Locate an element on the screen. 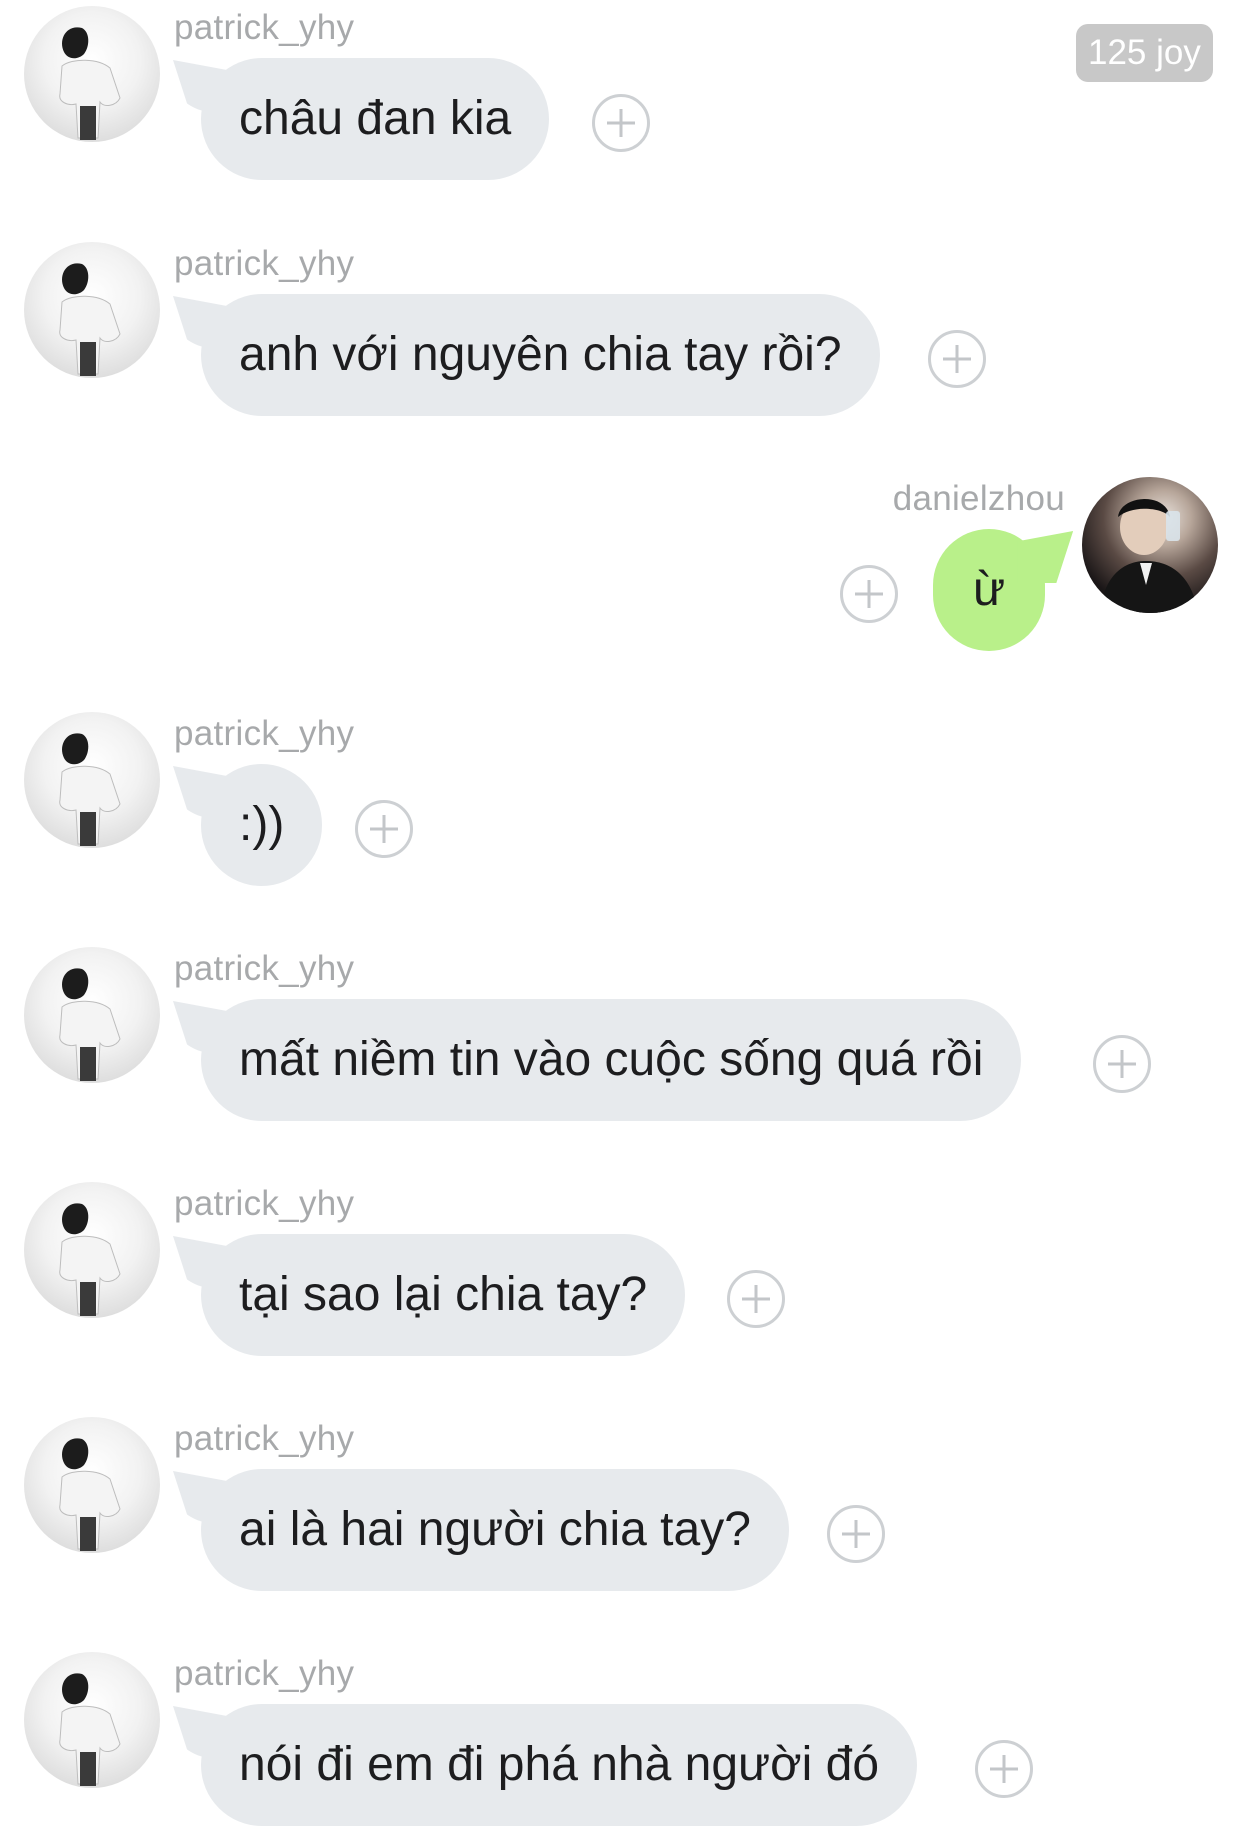 This screenshot has width=1242, height=1846. message-row: patrick_yhy châu đan kia 125 joy is located at coordinates (621, 100).